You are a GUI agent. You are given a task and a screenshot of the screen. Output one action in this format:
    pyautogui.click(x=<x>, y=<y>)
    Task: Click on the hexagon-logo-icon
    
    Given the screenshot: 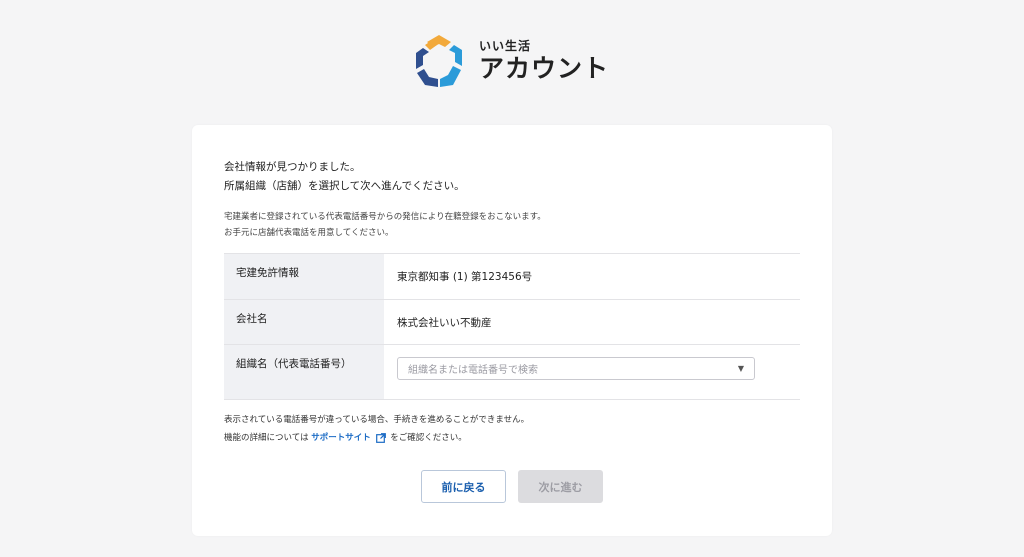 What is the action you would take?
    pyautogui.click(x=439, y=61)
    